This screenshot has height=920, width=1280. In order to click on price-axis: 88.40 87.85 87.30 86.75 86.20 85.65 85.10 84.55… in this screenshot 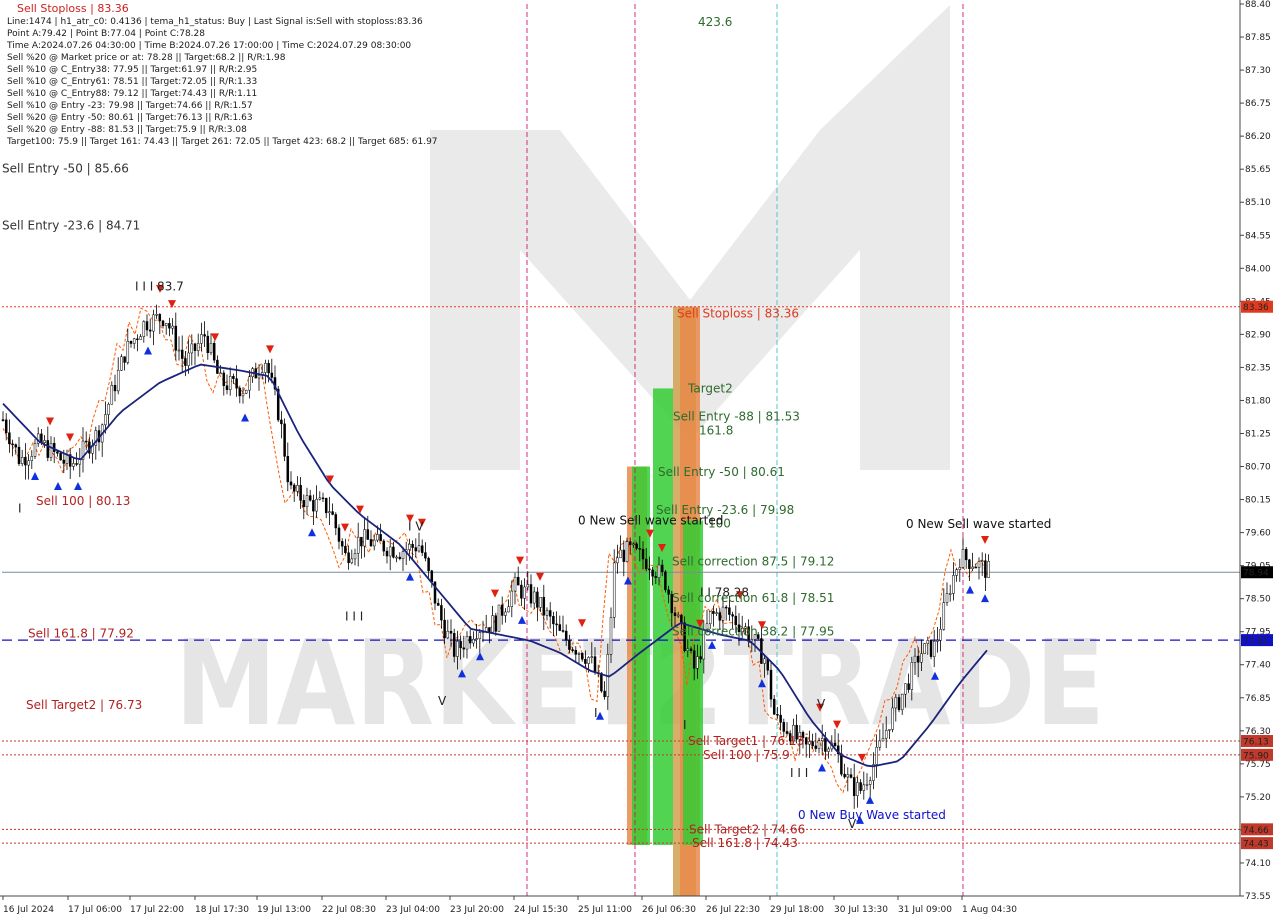, I will do `click(1255, 451)`.